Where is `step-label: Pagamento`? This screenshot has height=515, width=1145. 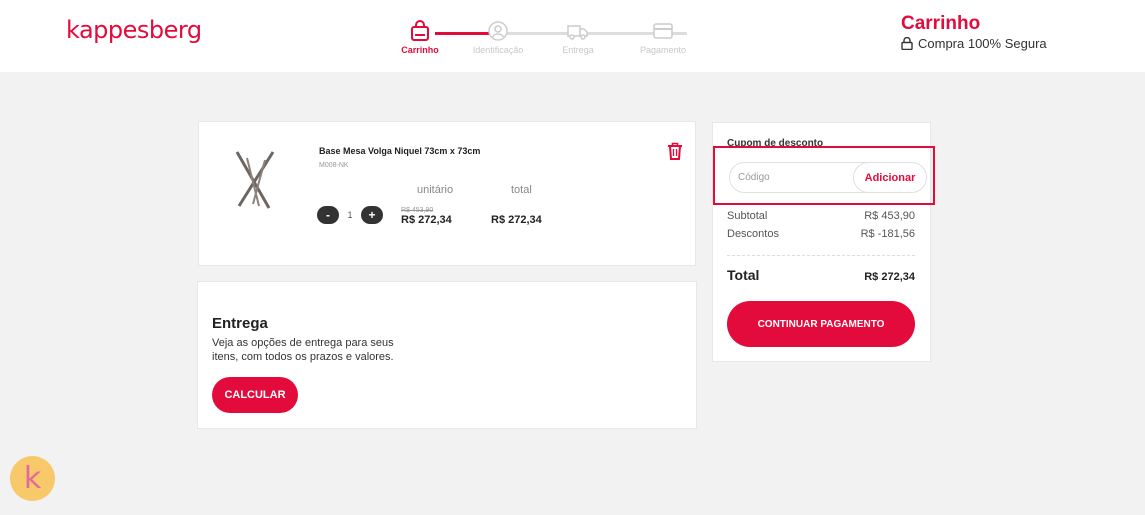 step-label: Pagamento is located at coordinates (663, 50).